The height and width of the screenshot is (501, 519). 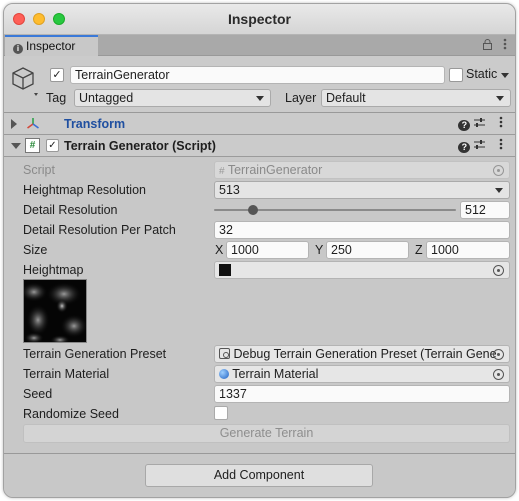 What do you see at coordinates (95, 354) in the screenshot?
I see `preset-label: Terrain Generation Preset` at bounding box center [95, 354].